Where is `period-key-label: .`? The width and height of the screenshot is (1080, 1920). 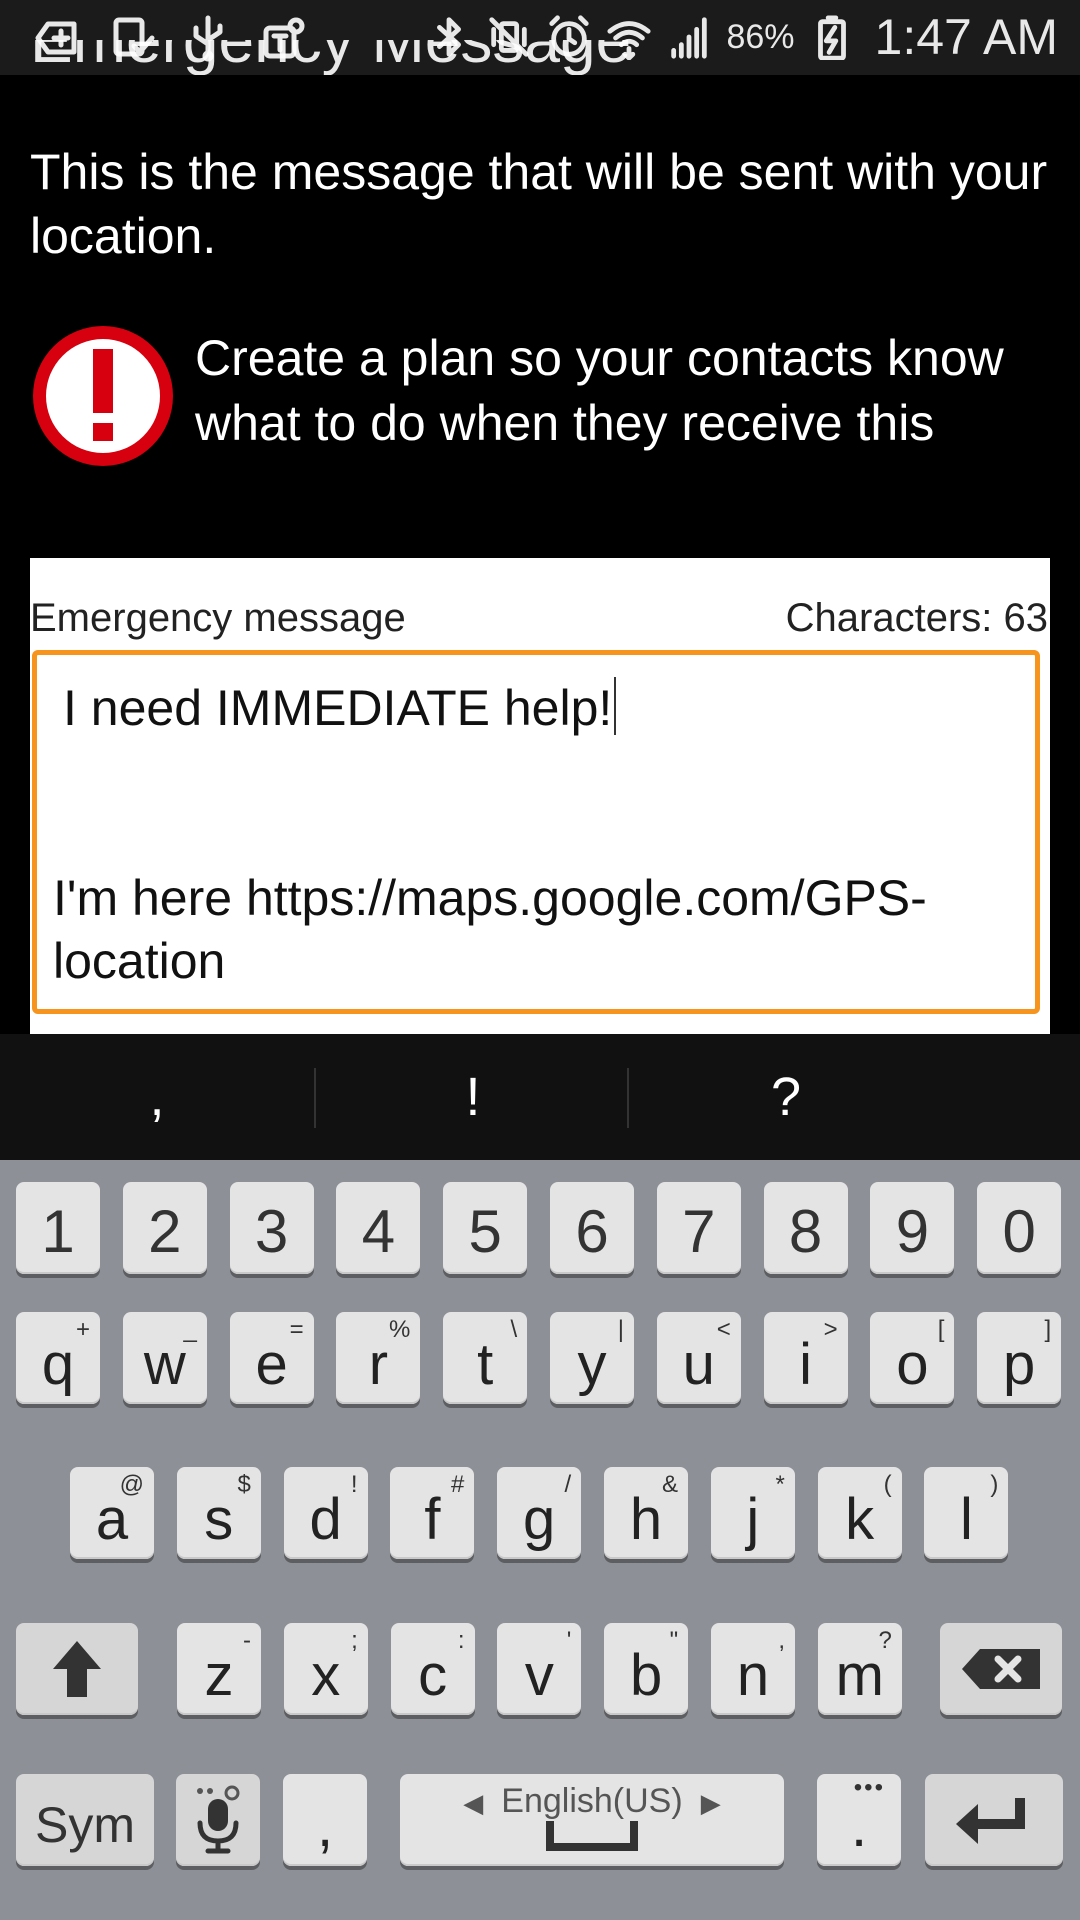
period-key-label: . is located at coordinates (859, 1826).